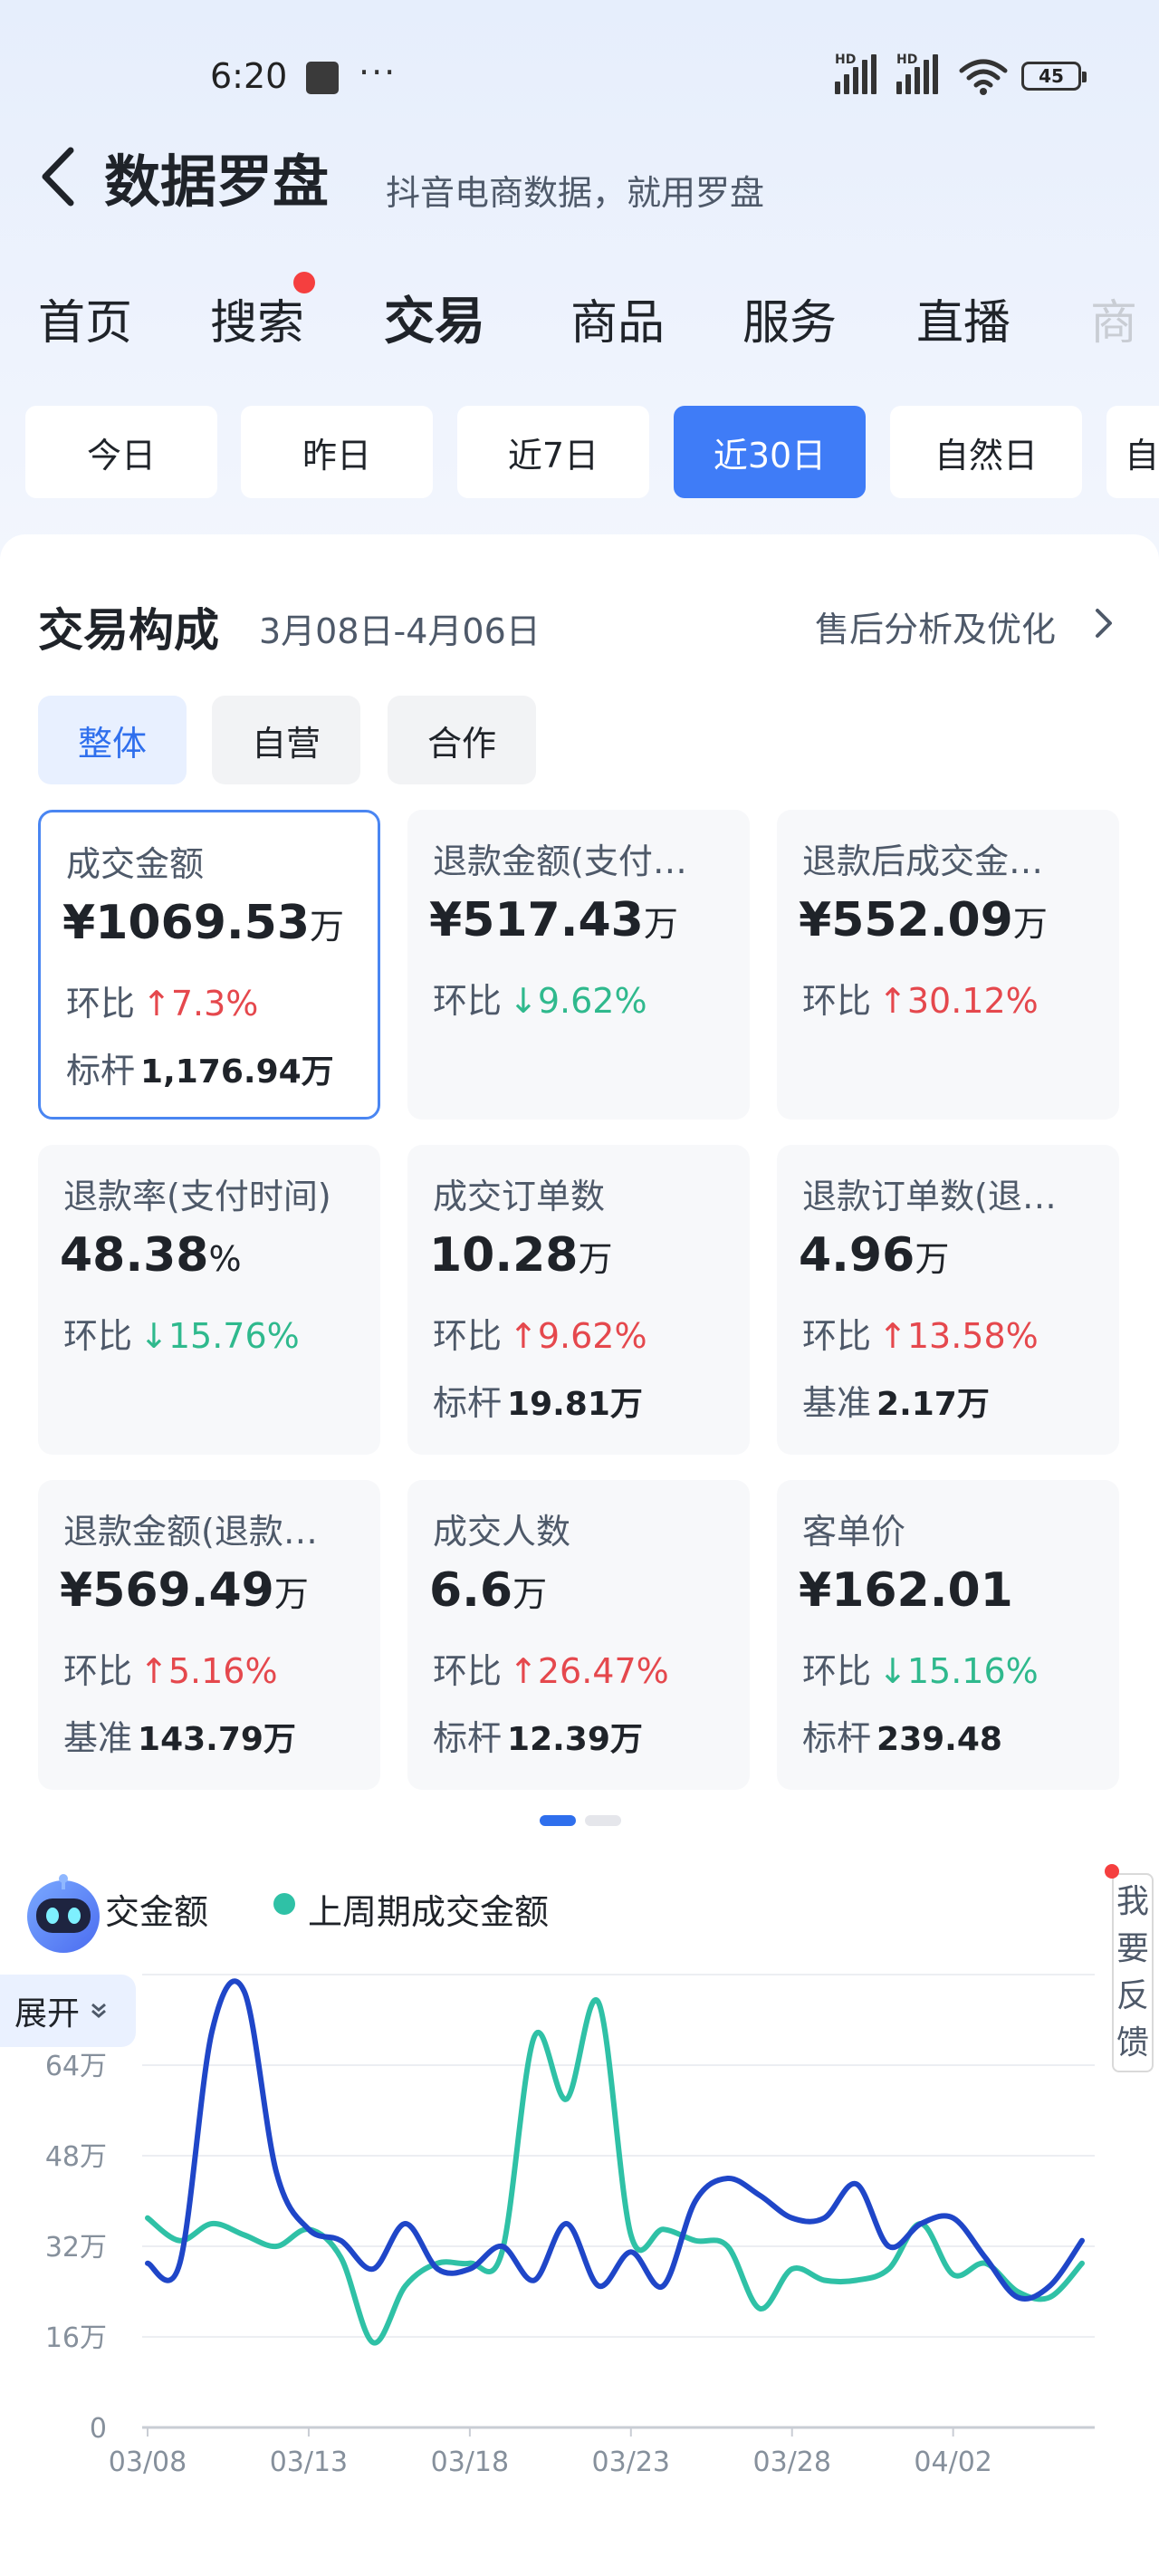  What do you see at coordinates (215, 1004) in the screenshot?
I see `change-value: 7.3%` at bounding box center [215, 1004].